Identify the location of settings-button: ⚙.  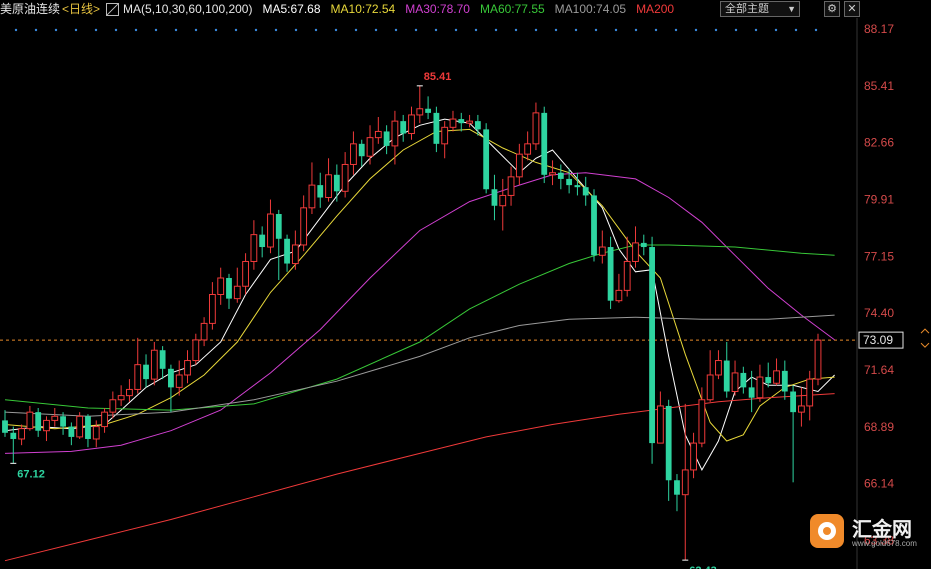
(832, 9).